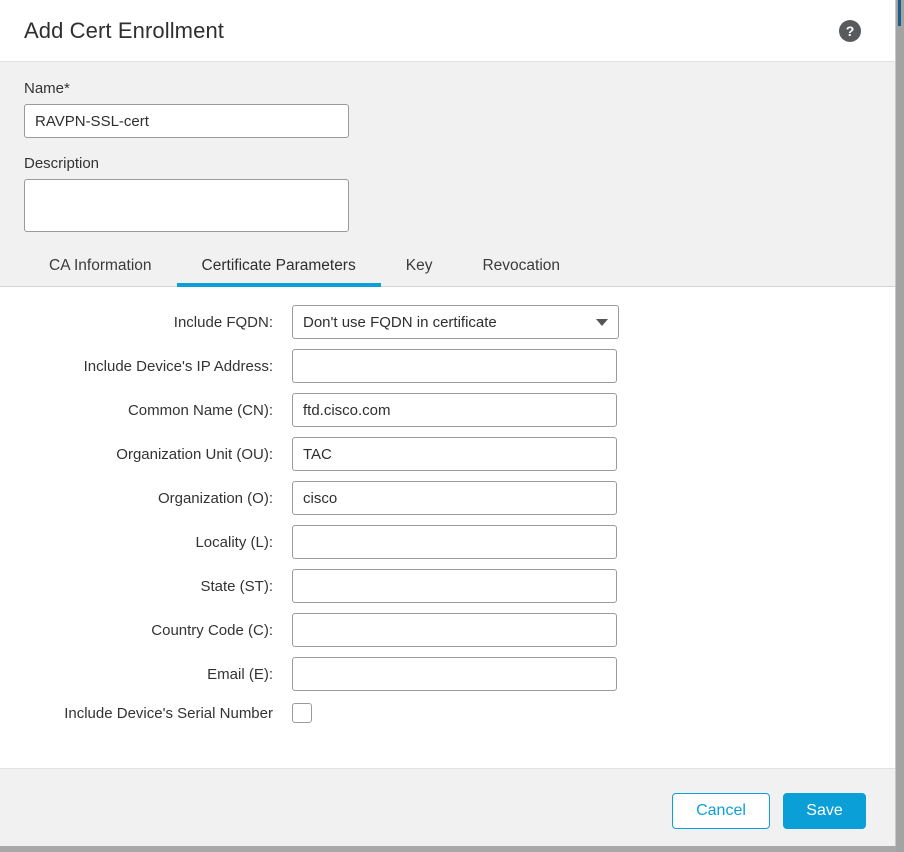 The width and height of the screenshot is (904, 852). Describe the element at coordinates (236, 586) in the screenshot. I see `state-label: State (ST):` at that location.